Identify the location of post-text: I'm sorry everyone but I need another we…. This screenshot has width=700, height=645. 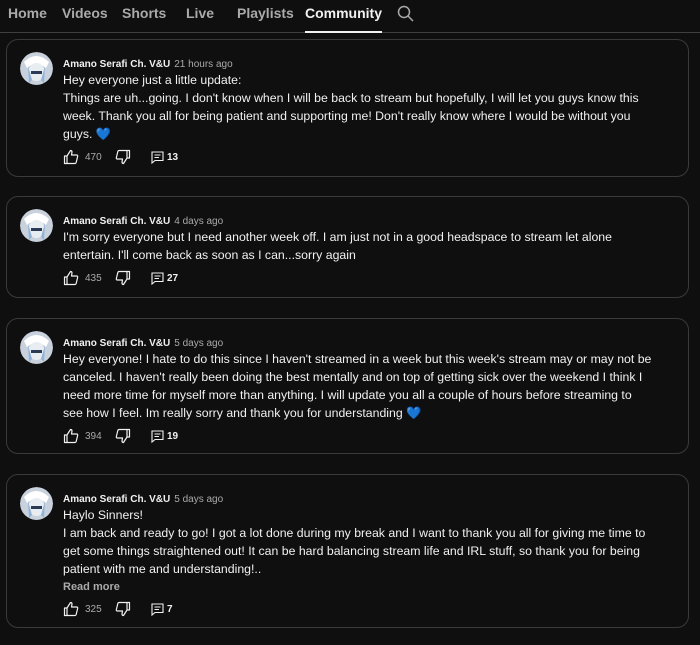
(358, 246).